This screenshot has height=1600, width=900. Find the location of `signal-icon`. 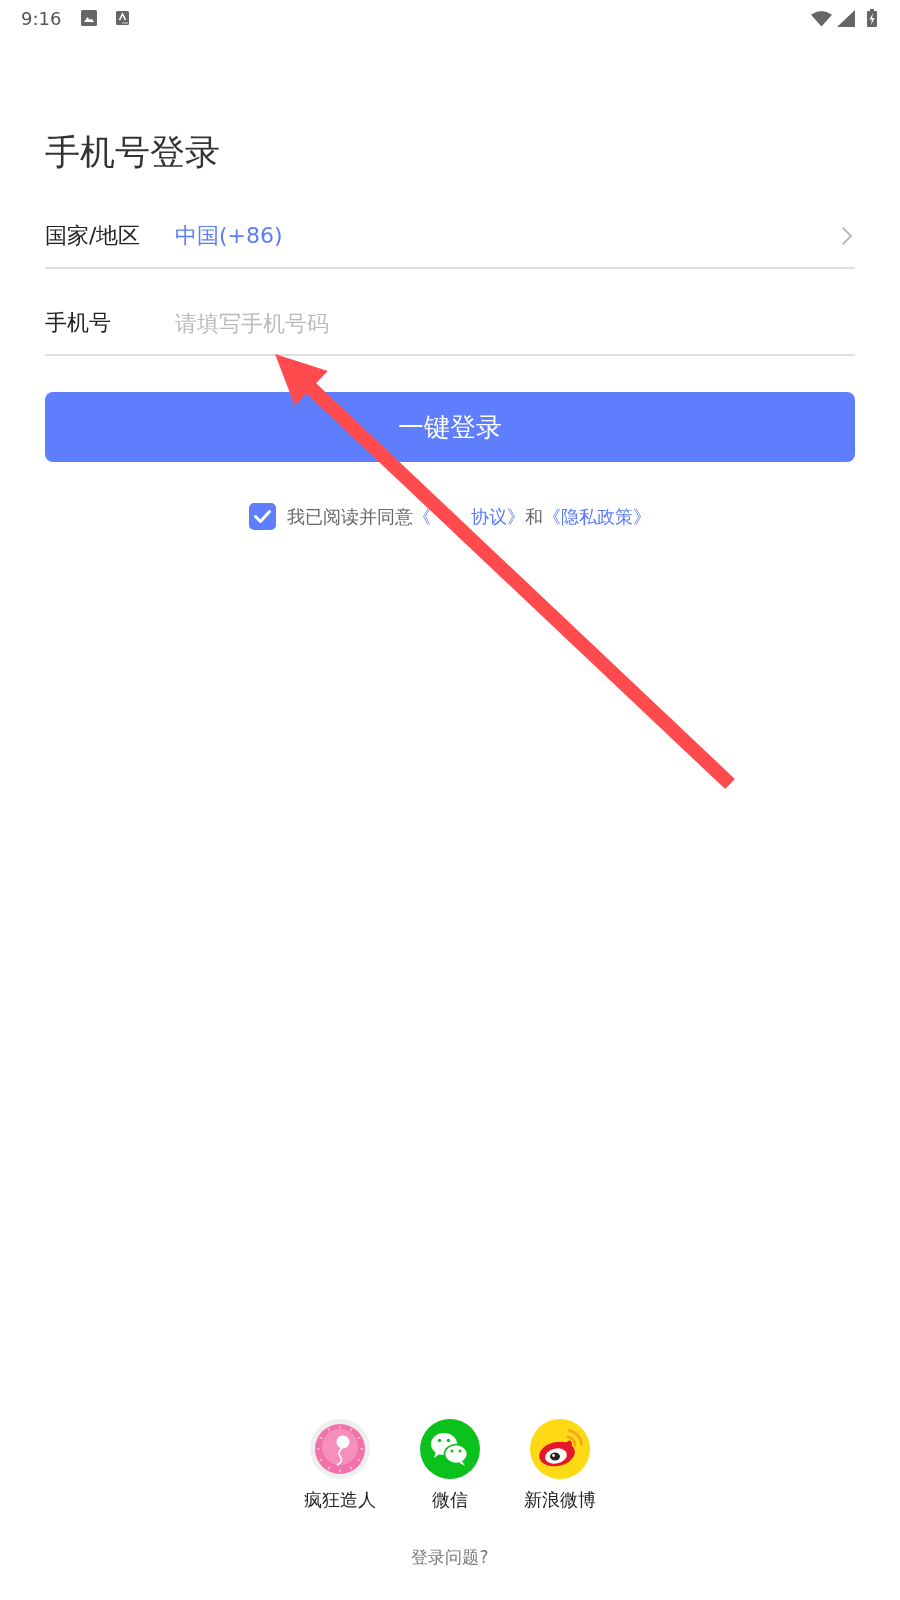

signal-icon is located at coordinates (846, 18).